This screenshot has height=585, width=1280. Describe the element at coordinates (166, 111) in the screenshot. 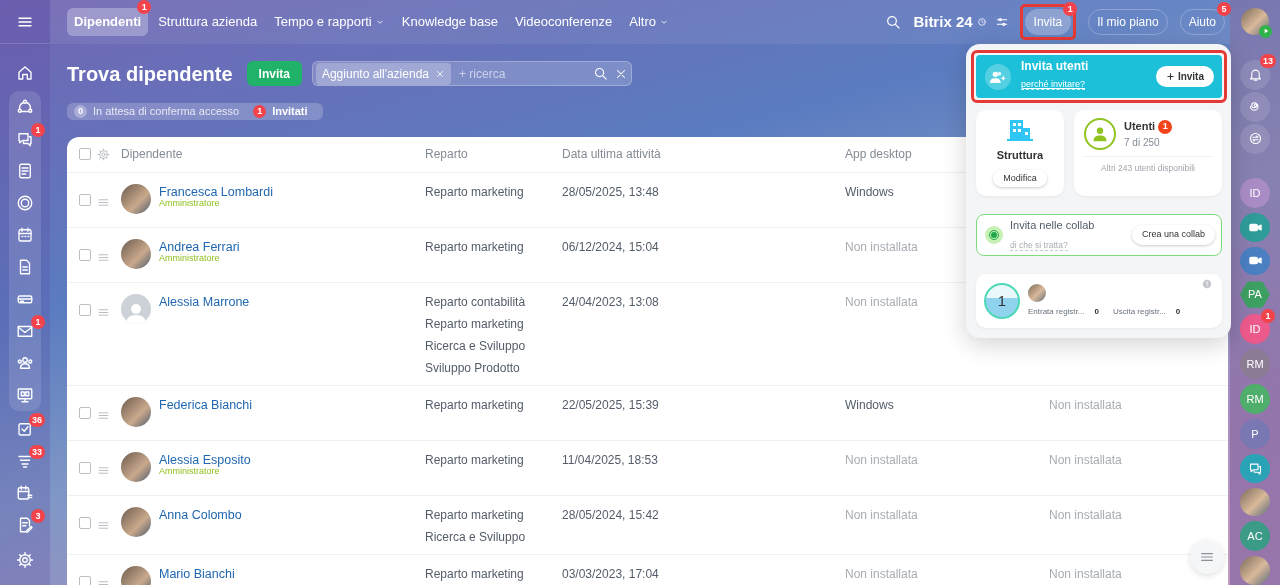

I see `counter-label: In attesa di conferma accesso` at that location.